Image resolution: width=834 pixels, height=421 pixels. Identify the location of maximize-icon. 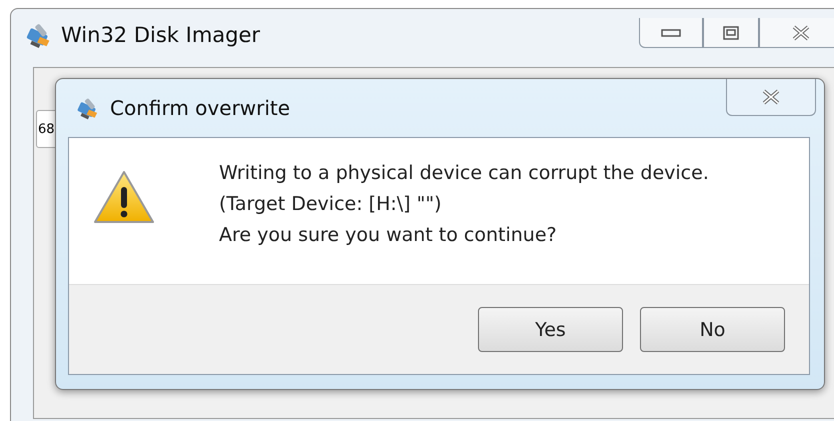
(731, 33).